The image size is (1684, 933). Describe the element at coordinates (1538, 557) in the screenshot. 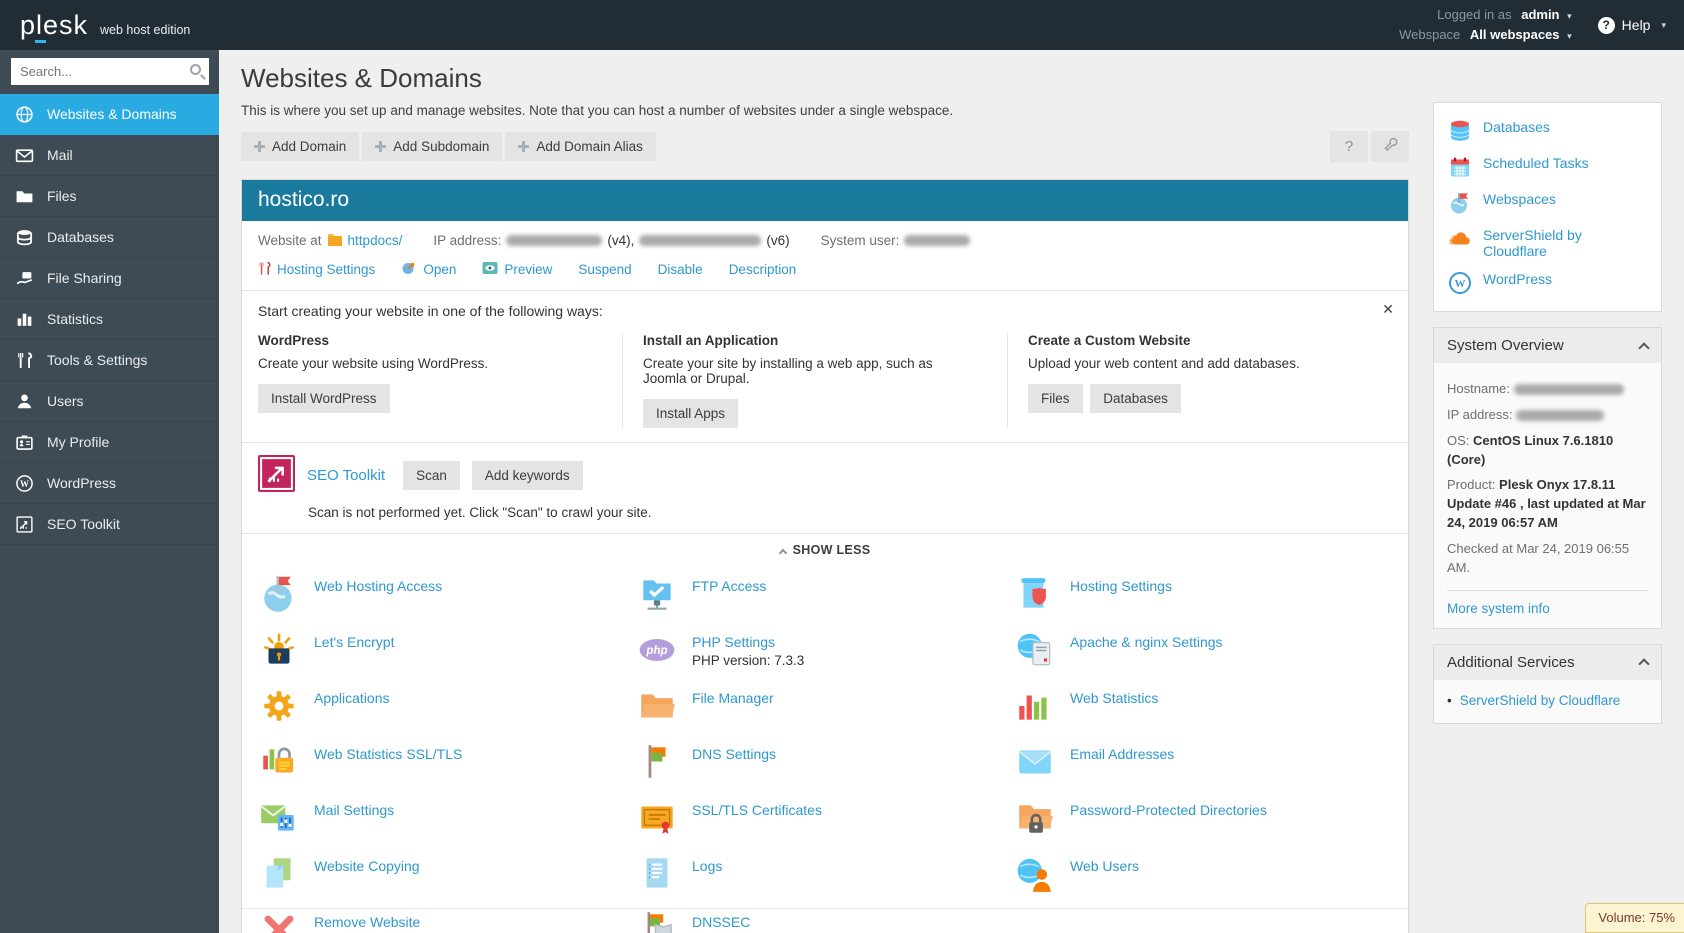

I see `checked-at-text: Checked at Mar 24, 2019 06:55 AM.` at that location.